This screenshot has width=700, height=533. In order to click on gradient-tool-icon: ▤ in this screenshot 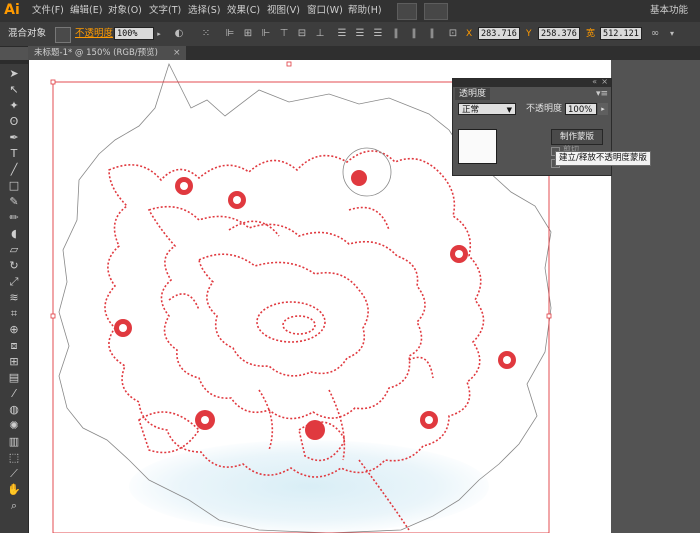, I will do `click(14, 378)`.